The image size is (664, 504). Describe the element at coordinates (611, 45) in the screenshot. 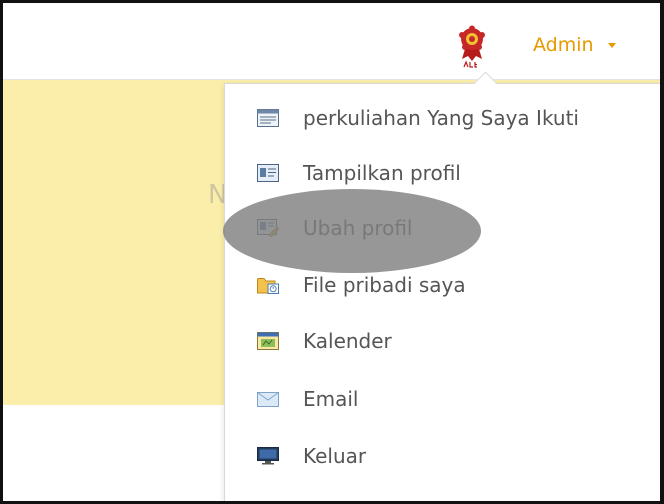

I see `caret-down-icon` at that location.